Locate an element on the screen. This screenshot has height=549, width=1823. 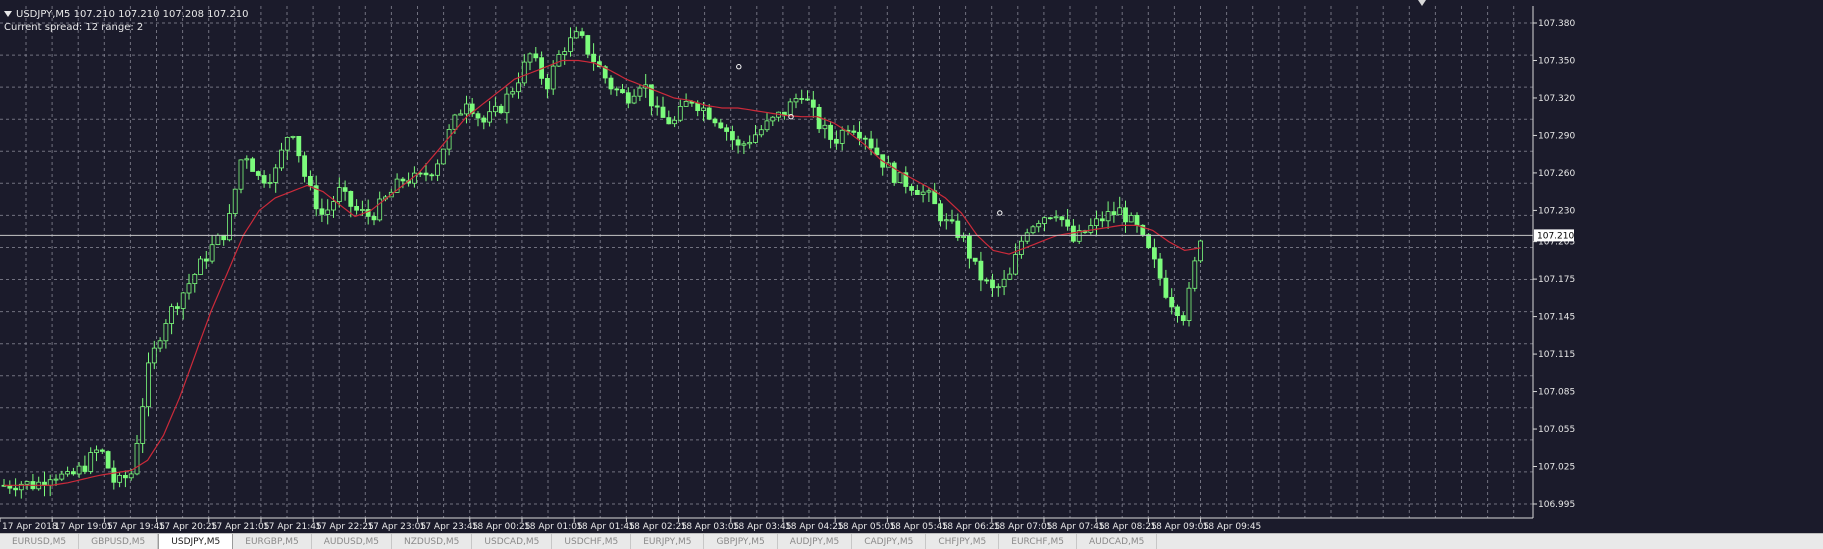
price-tick-label: 107.175 is located at coordinates (1556, 280).